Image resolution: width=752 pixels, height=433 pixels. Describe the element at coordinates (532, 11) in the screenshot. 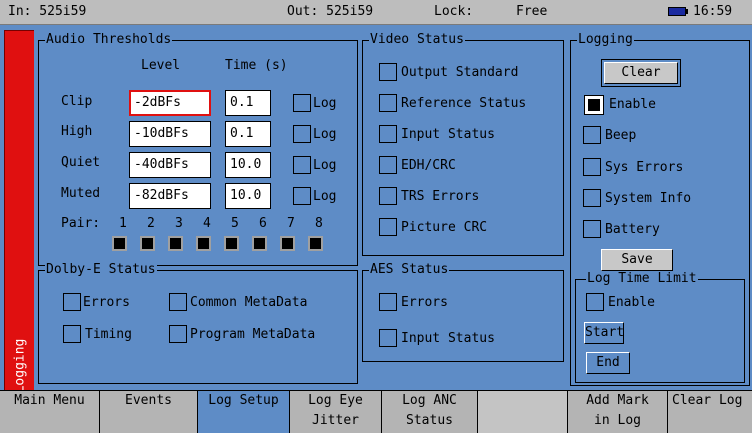

I see `lock-value: Free` at that location.